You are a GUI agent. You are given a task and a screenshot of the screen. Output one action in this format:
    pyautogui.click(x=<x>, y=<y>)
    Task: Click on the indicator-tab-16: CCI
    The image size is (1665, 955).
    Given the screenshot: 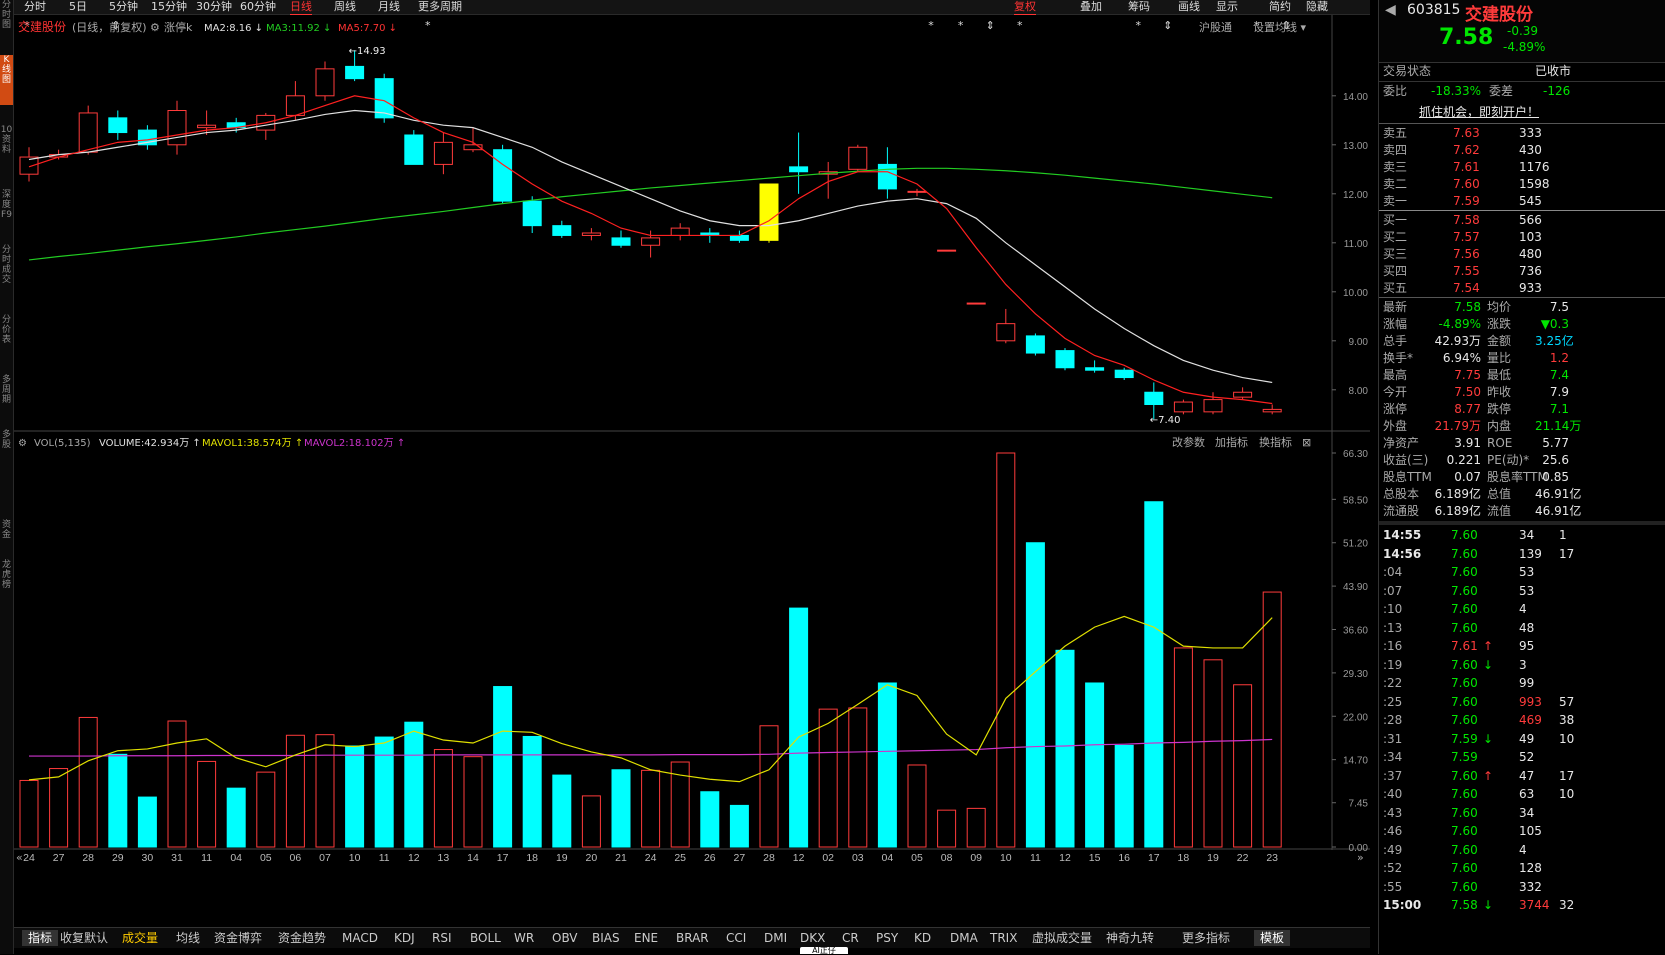 What is the action you would take?
    pyautogui.click(x=736, y=938)
    